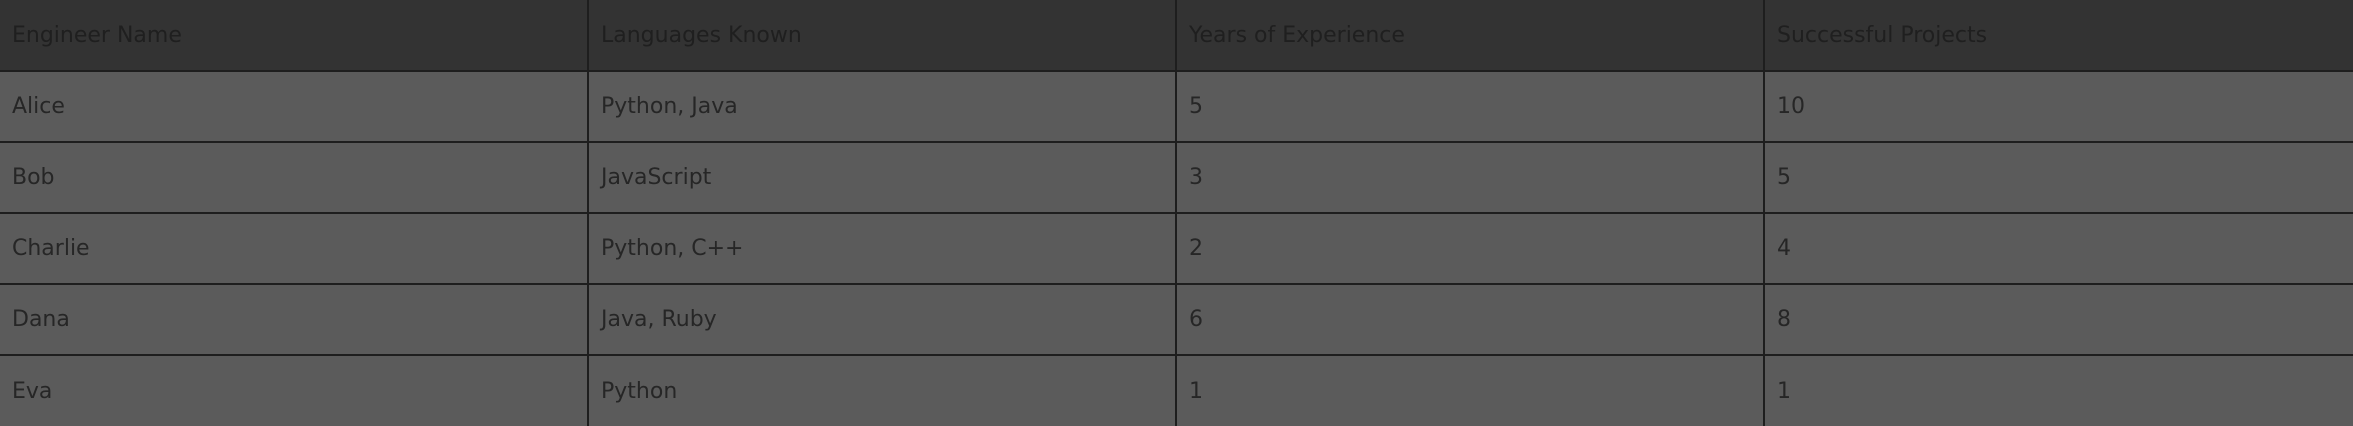 This screenshot has width=2353, height=426. I want to click on cell-years-of-experience: 5, so click(1470, 106).